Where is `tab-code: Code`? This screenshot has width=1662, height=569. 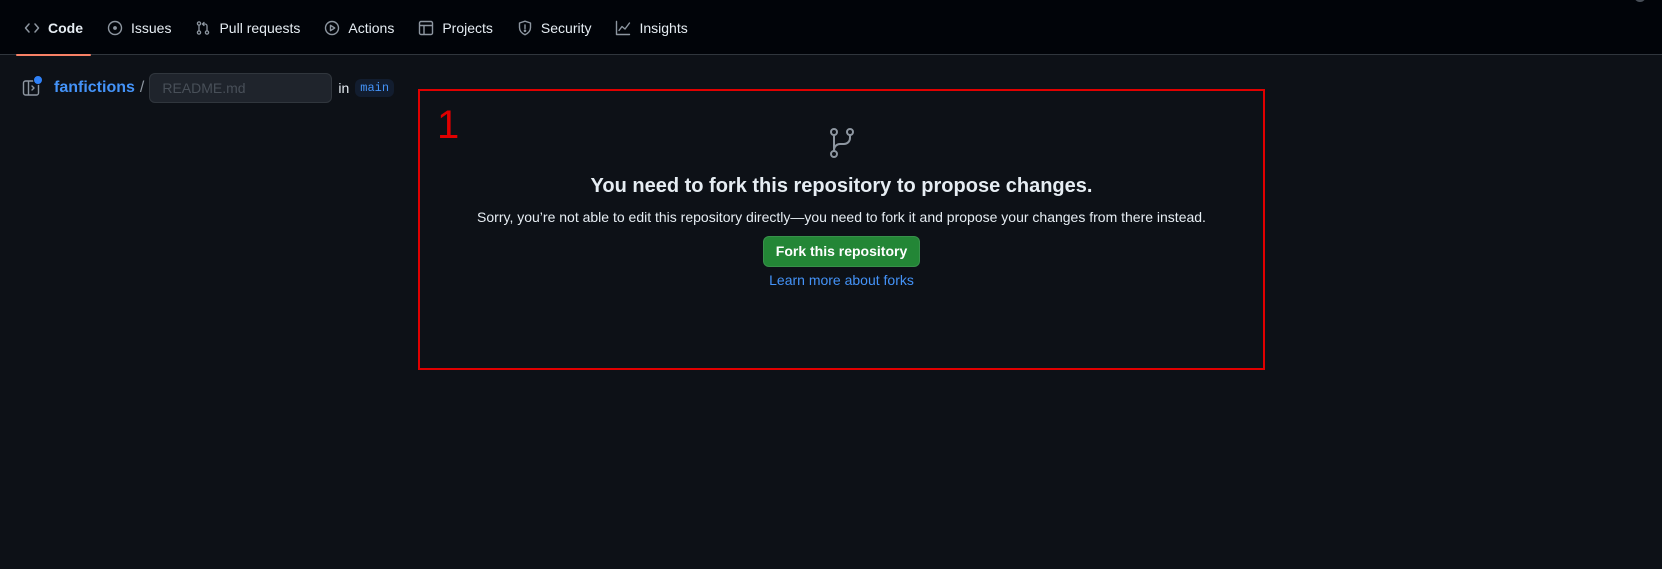
tab-code: Code is located at coordinates (53, 28).